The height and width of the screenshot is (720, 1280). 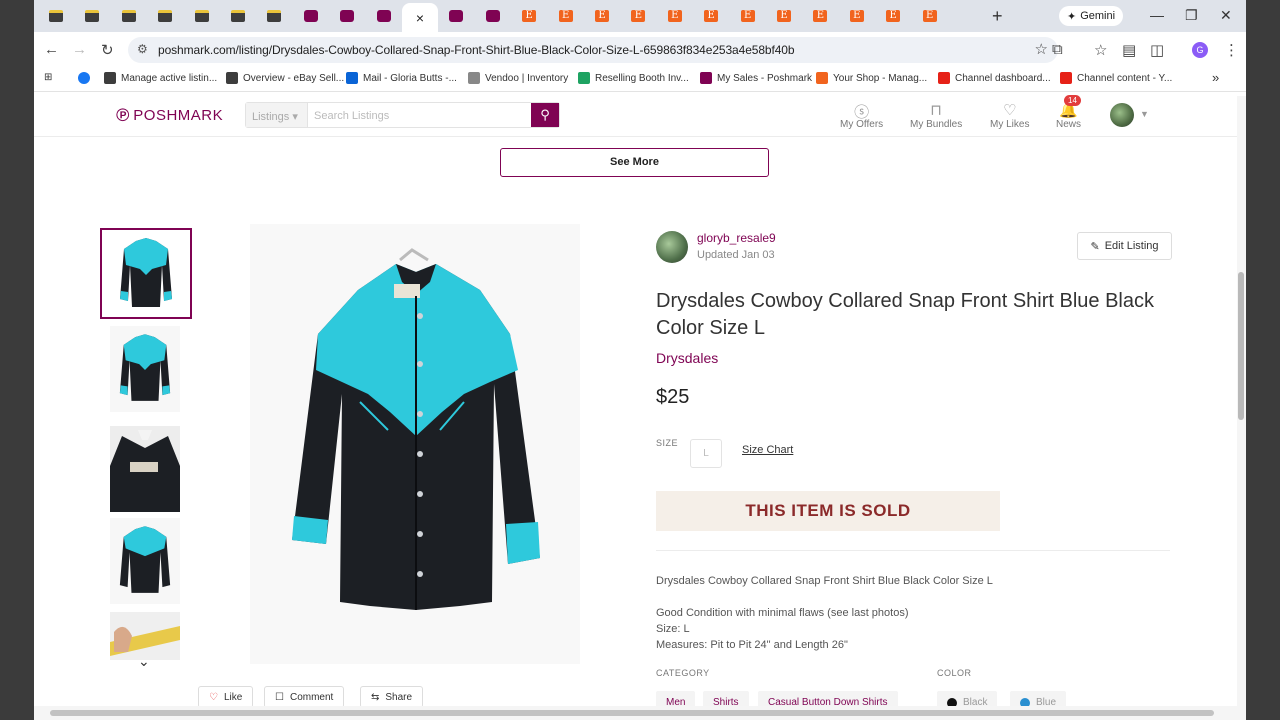 What do you see at coordinates (756, 78) in the screenshot?
I see `bookmark-item: My Sales - Poshmark` at bounding box center [756, 78].